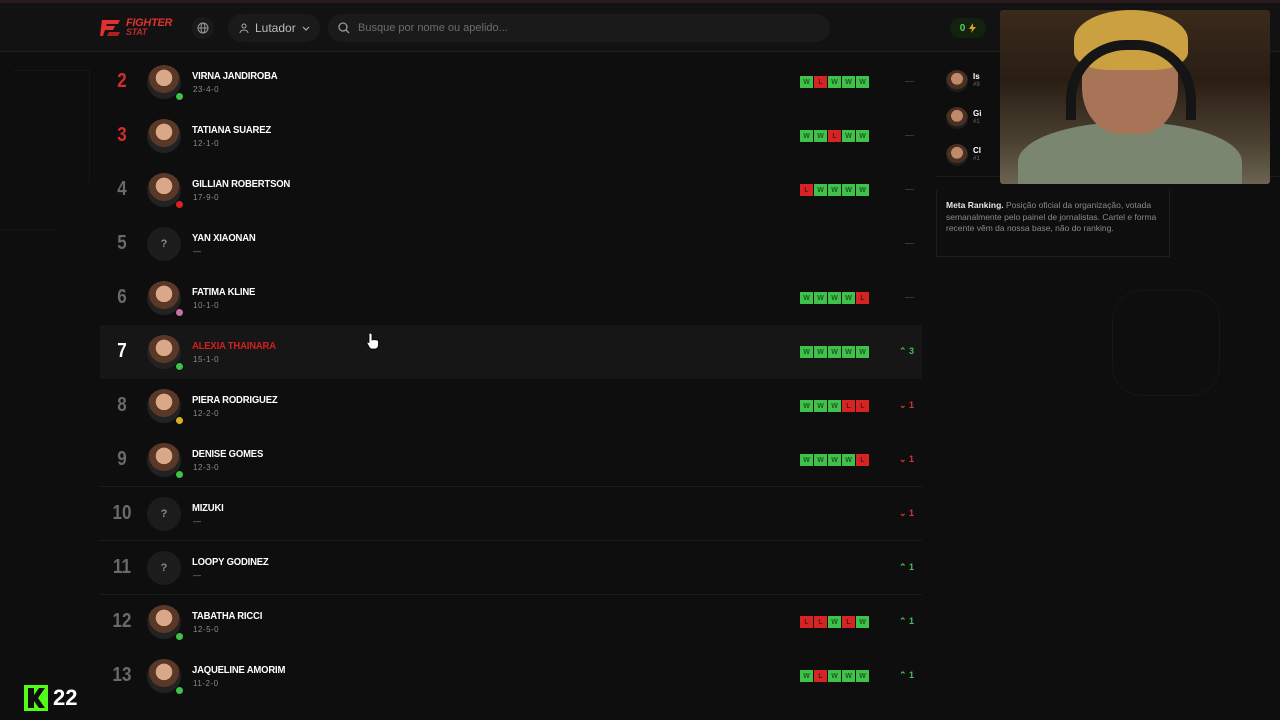  What do you see at coordinates (223, 292) in the screenshot?
I see `fighter-name: FATIMA KLINE` at bounding box center [223, 292].